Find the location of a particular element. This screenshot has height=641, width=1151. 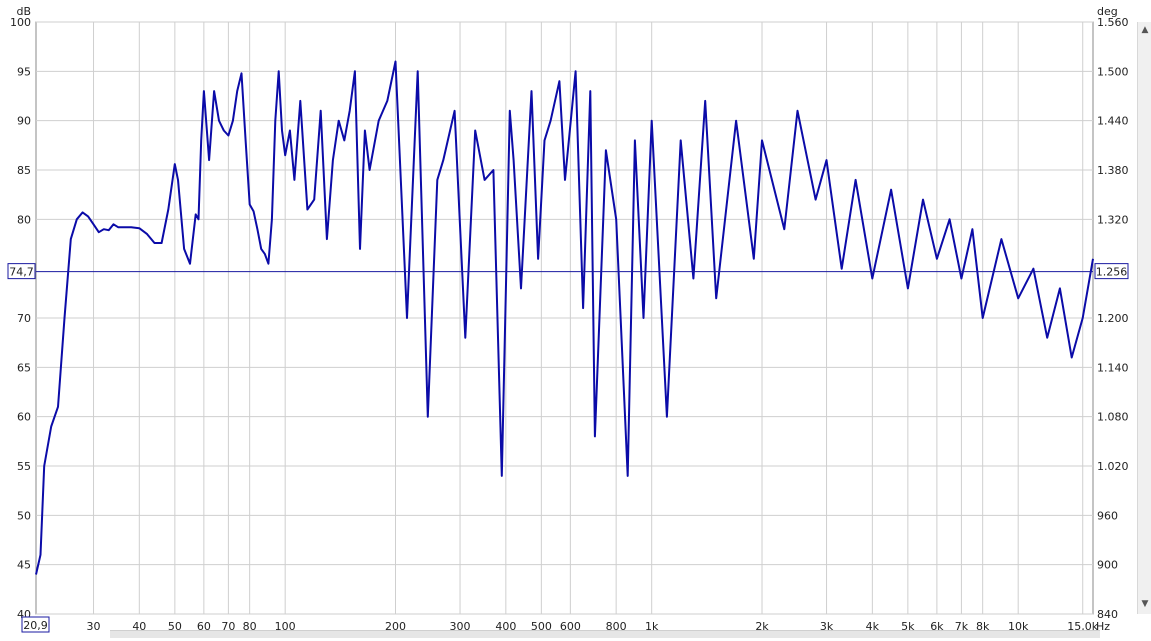

y-tick-label: 65 is located at coordinates (24, 367).